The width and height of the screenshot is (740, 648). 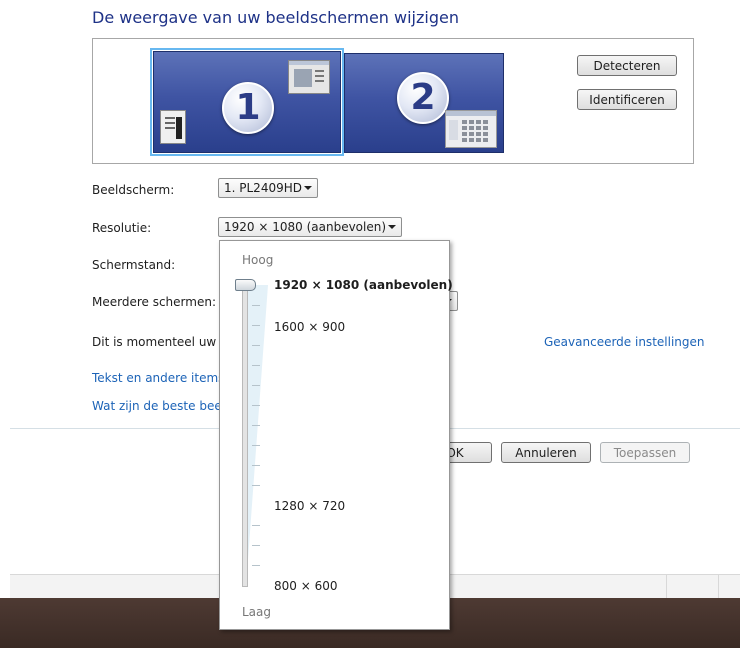 What do you see at coordinates (306, 586) in the screenshot?
I see `resolution-option: 800 × 600` at bounding box center [306, 586].